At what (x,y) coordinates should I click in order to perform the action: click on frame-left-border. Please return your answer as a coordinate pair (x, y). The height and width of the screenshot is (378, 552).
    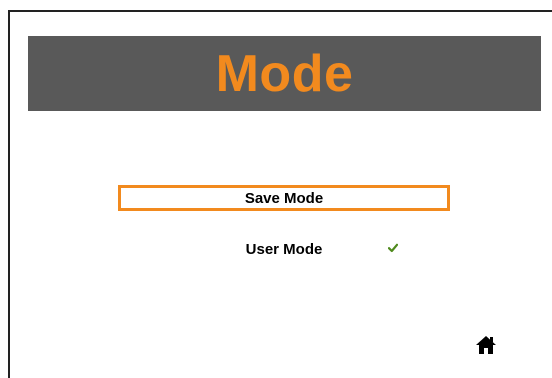
    Looking at the image, I should click on (9, 194).